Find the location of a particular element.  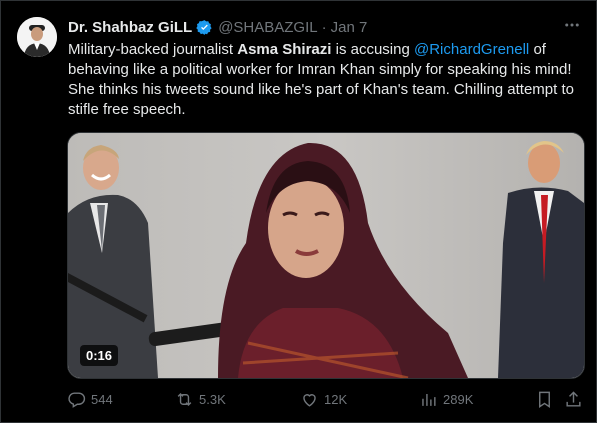

bookmark-icon is located at coordinates (544, 399).